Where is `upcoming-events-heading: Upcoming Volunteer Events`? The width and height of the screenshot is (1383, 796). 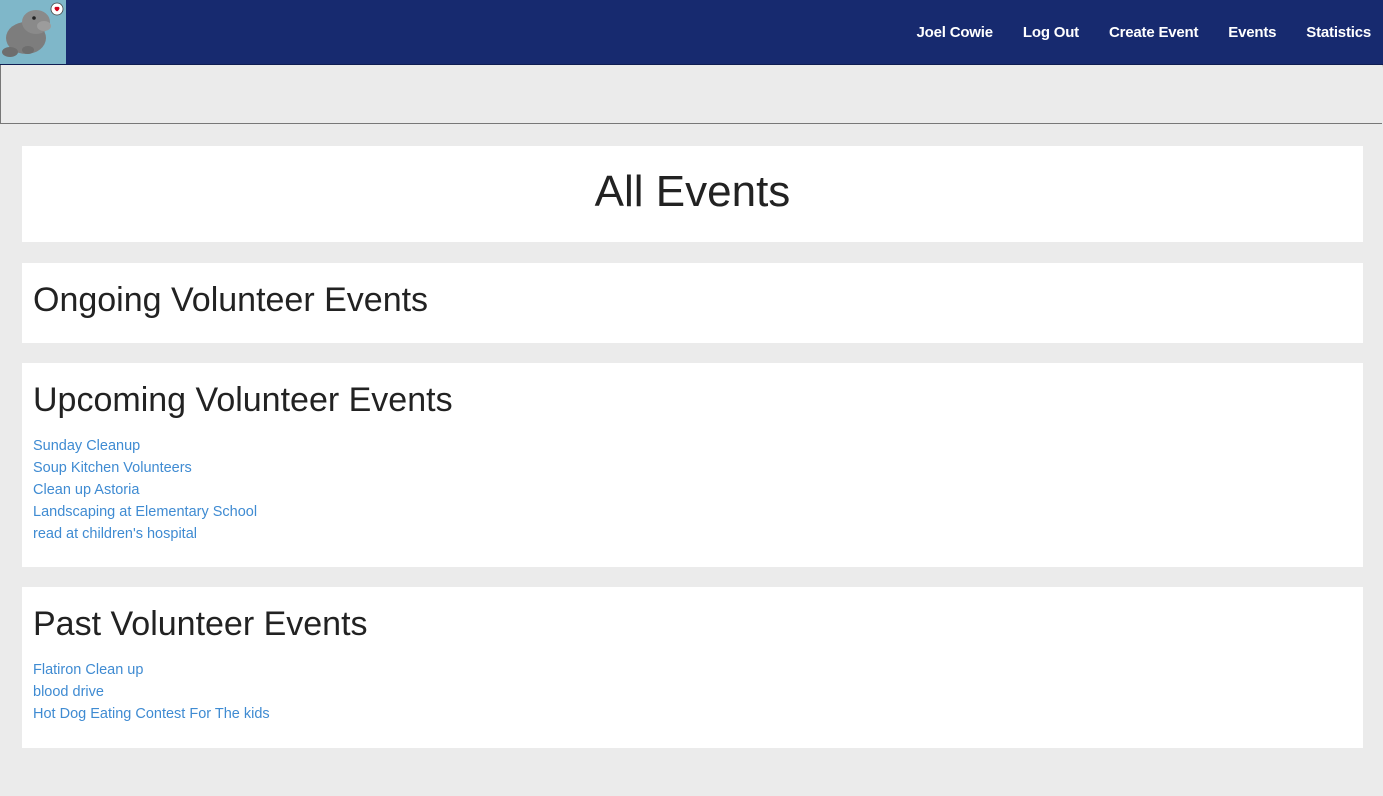
upcoming-events-heading: Upcoming Volunteer Events is located at coordinates (243, 400).